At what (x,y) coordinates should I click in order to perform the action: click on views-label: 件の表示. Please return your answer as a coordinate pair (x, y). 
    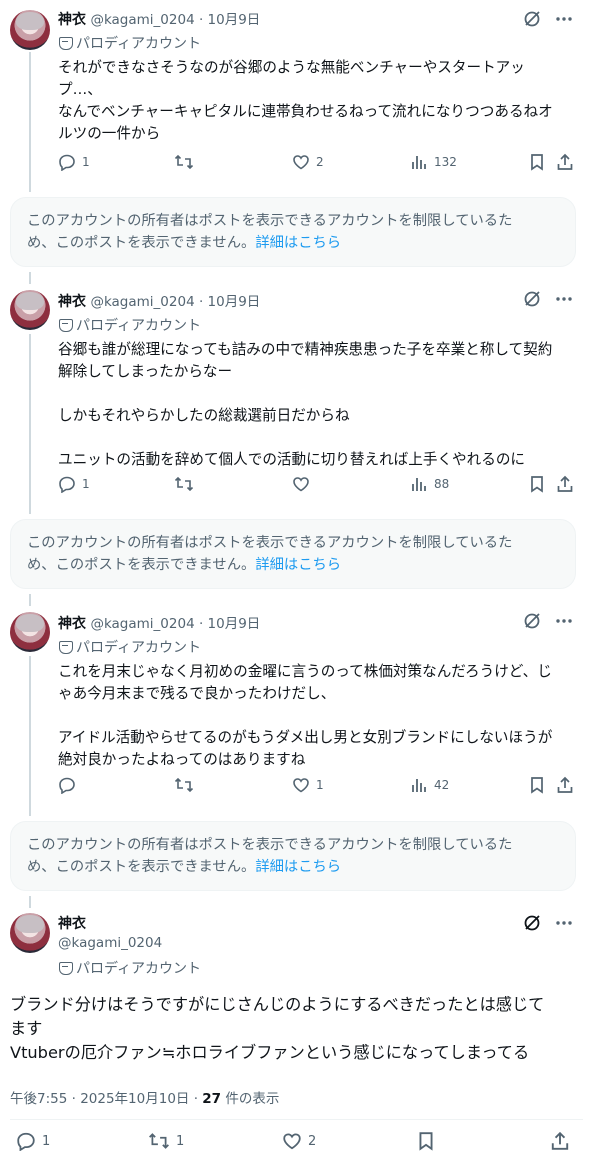
    Looking at the image, I should click on (250, 1099).